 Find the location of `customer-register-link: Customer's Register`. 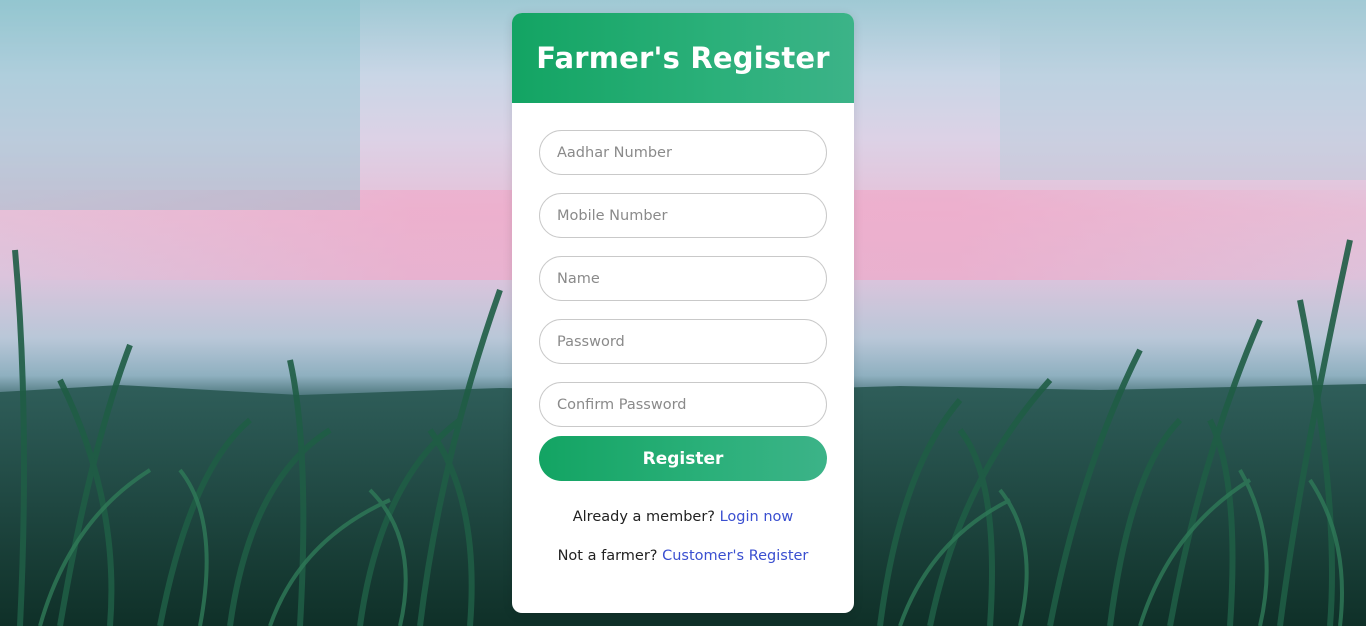

customer-register-link: Customer's Register is located at coordinates (735, 556).